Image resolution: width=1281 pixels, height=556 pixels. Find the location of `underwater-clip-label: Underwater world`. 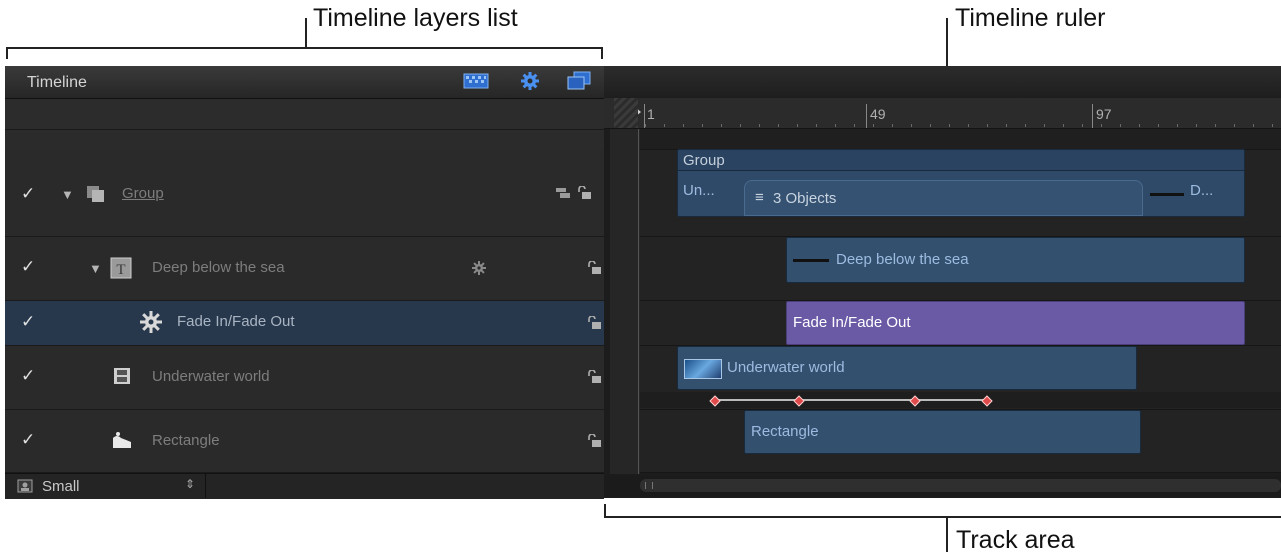

underwater-clip-label: Underwater world is located at coordinates (786, 367).